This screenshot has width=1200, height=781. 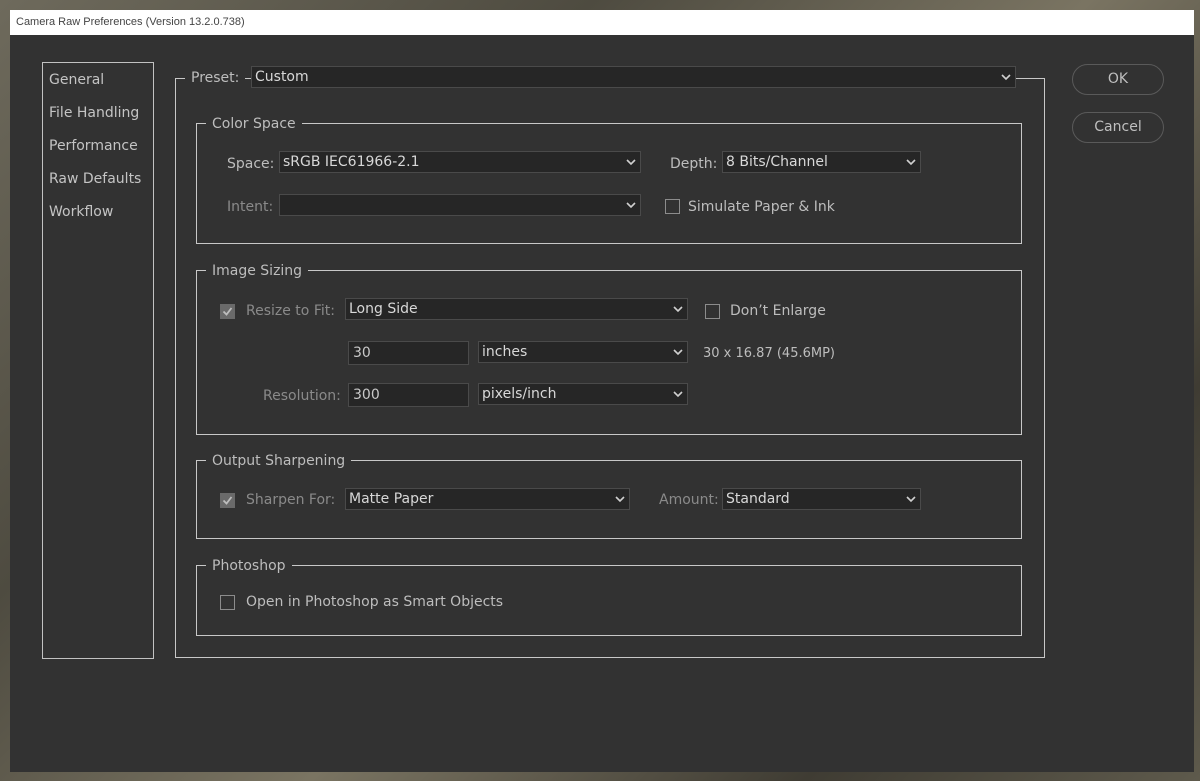 I want to click on space-label: Space:, so click(x=251, y=164).